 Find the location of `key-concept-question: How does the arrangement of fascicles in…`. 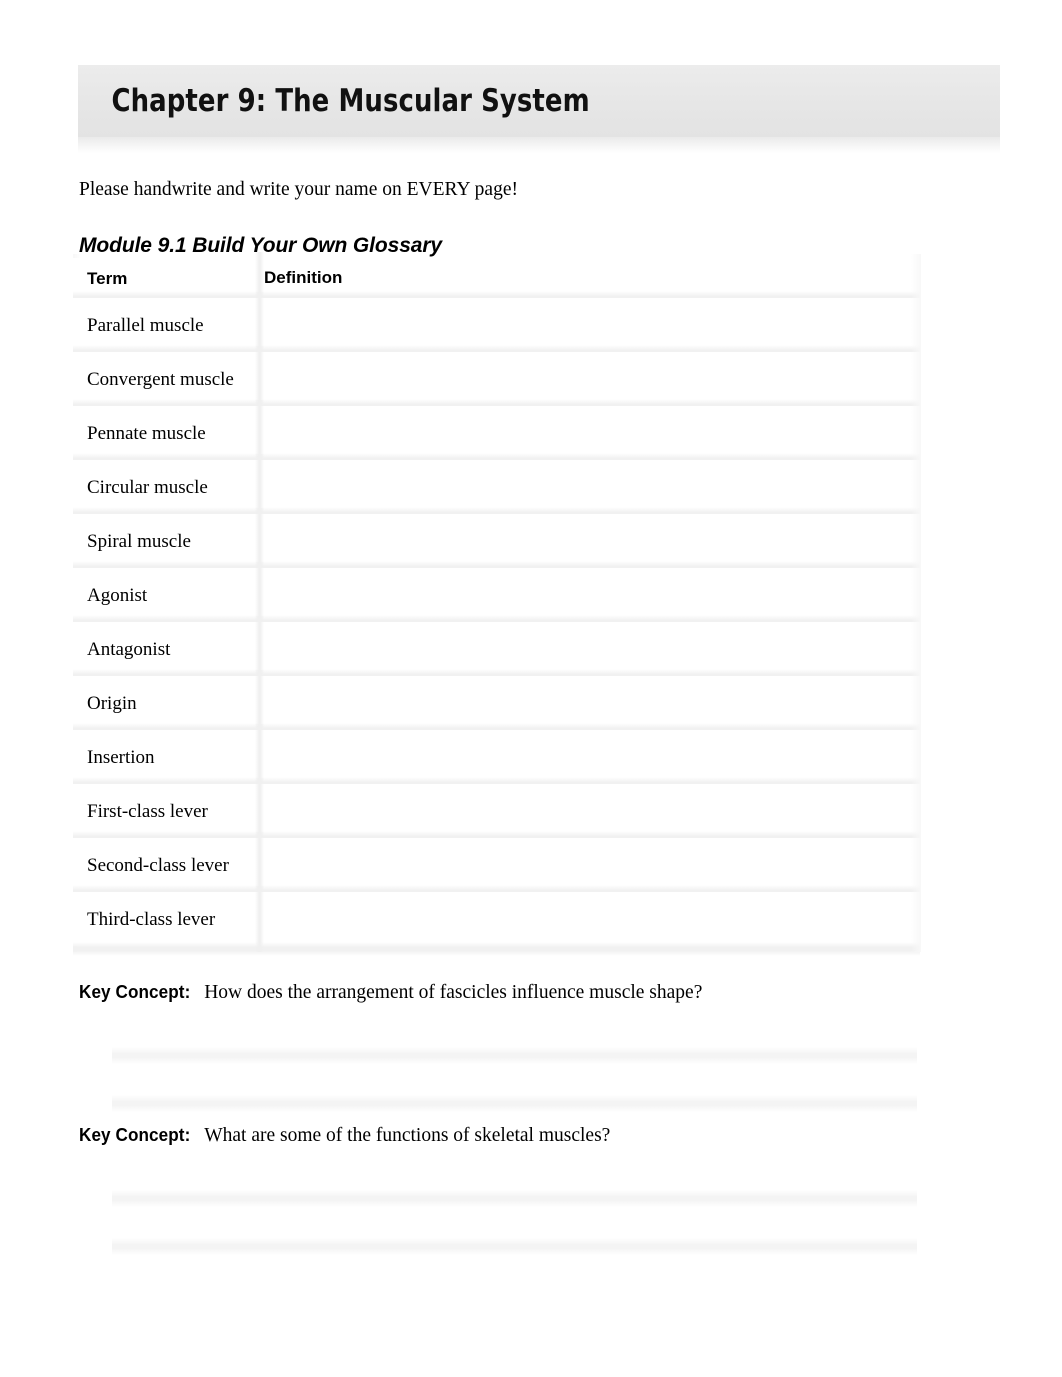

key-concept-question: How does the arrangement of fascicles in… is located at coordinates (453, 992).